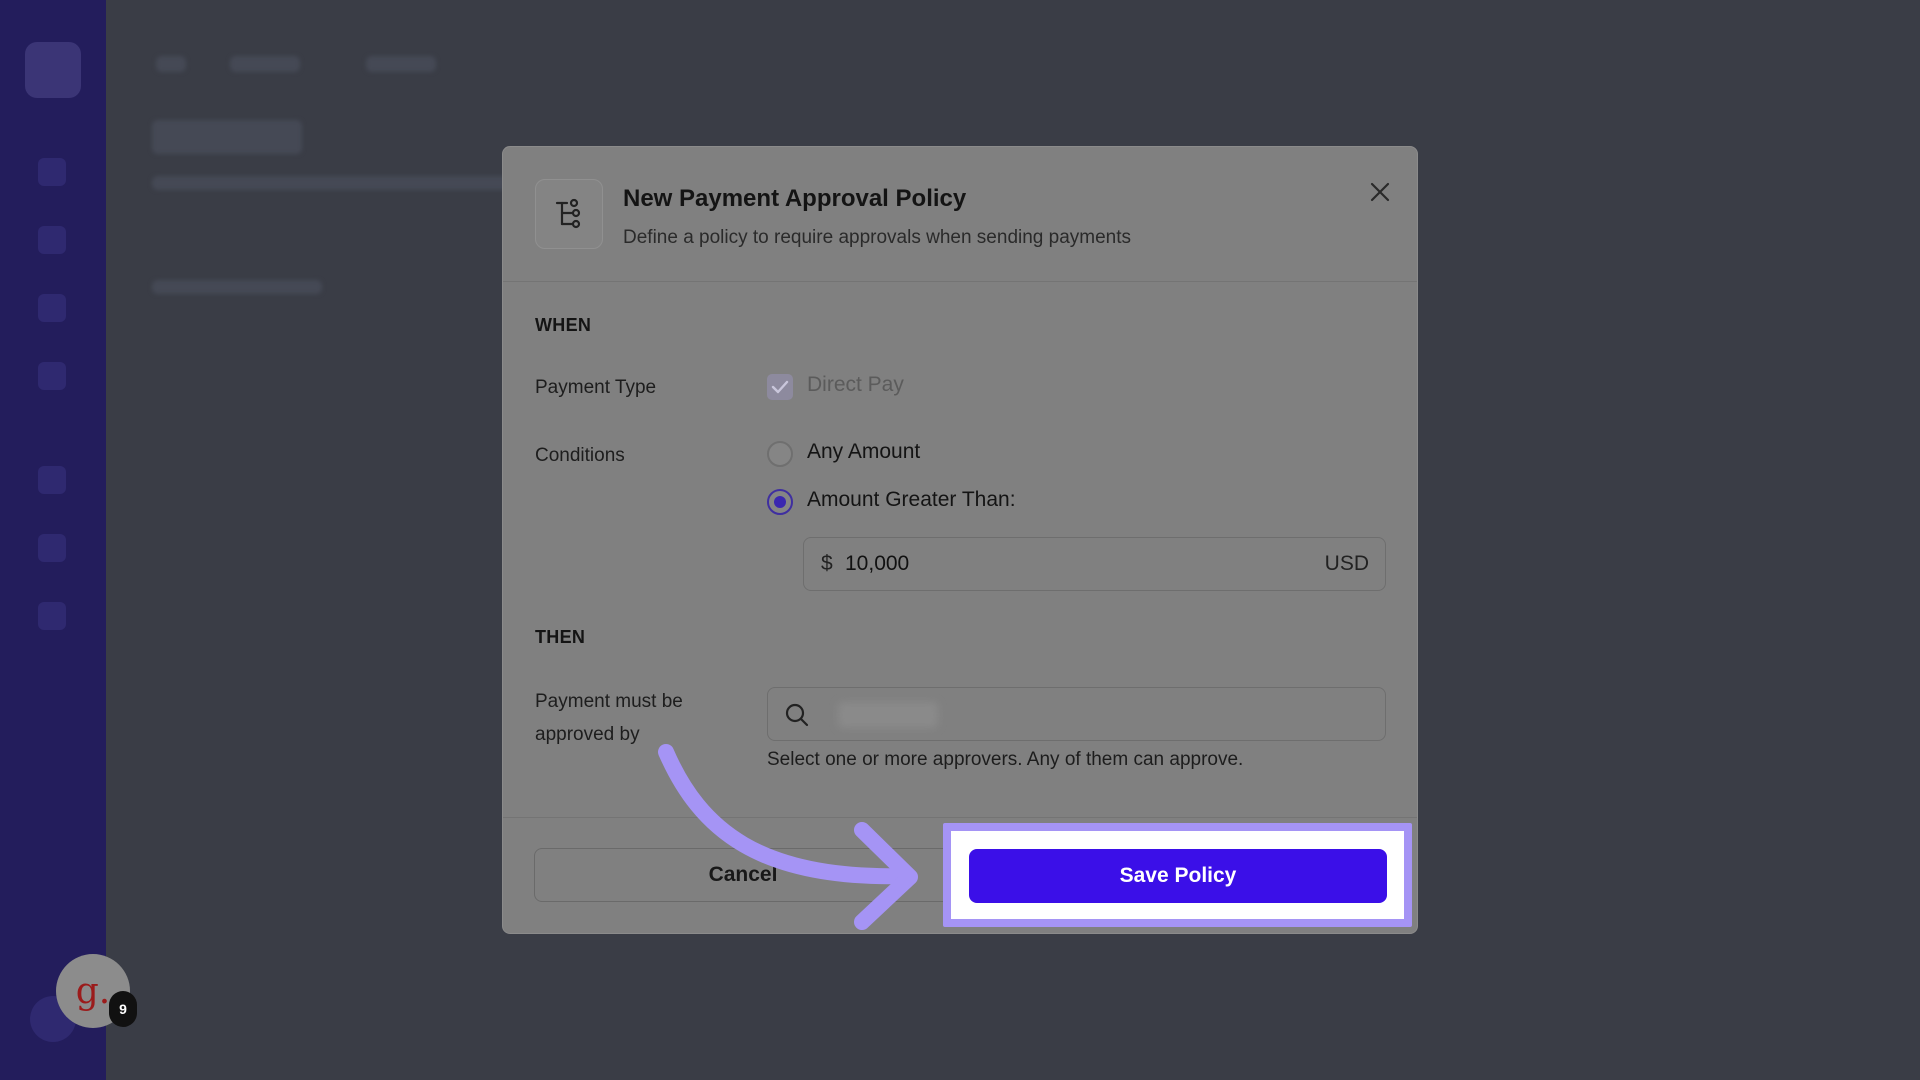  I want to click on sidebar, so click(53, 540).